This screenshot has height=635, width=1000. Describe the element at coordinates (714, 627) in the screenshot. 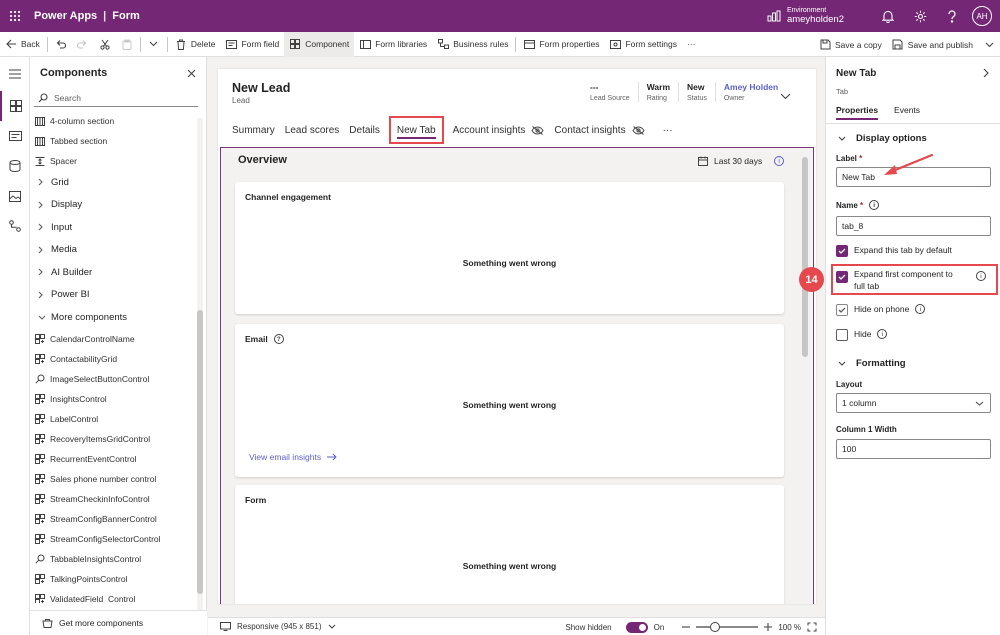

I see `zoom-slider-thumb` at that location.